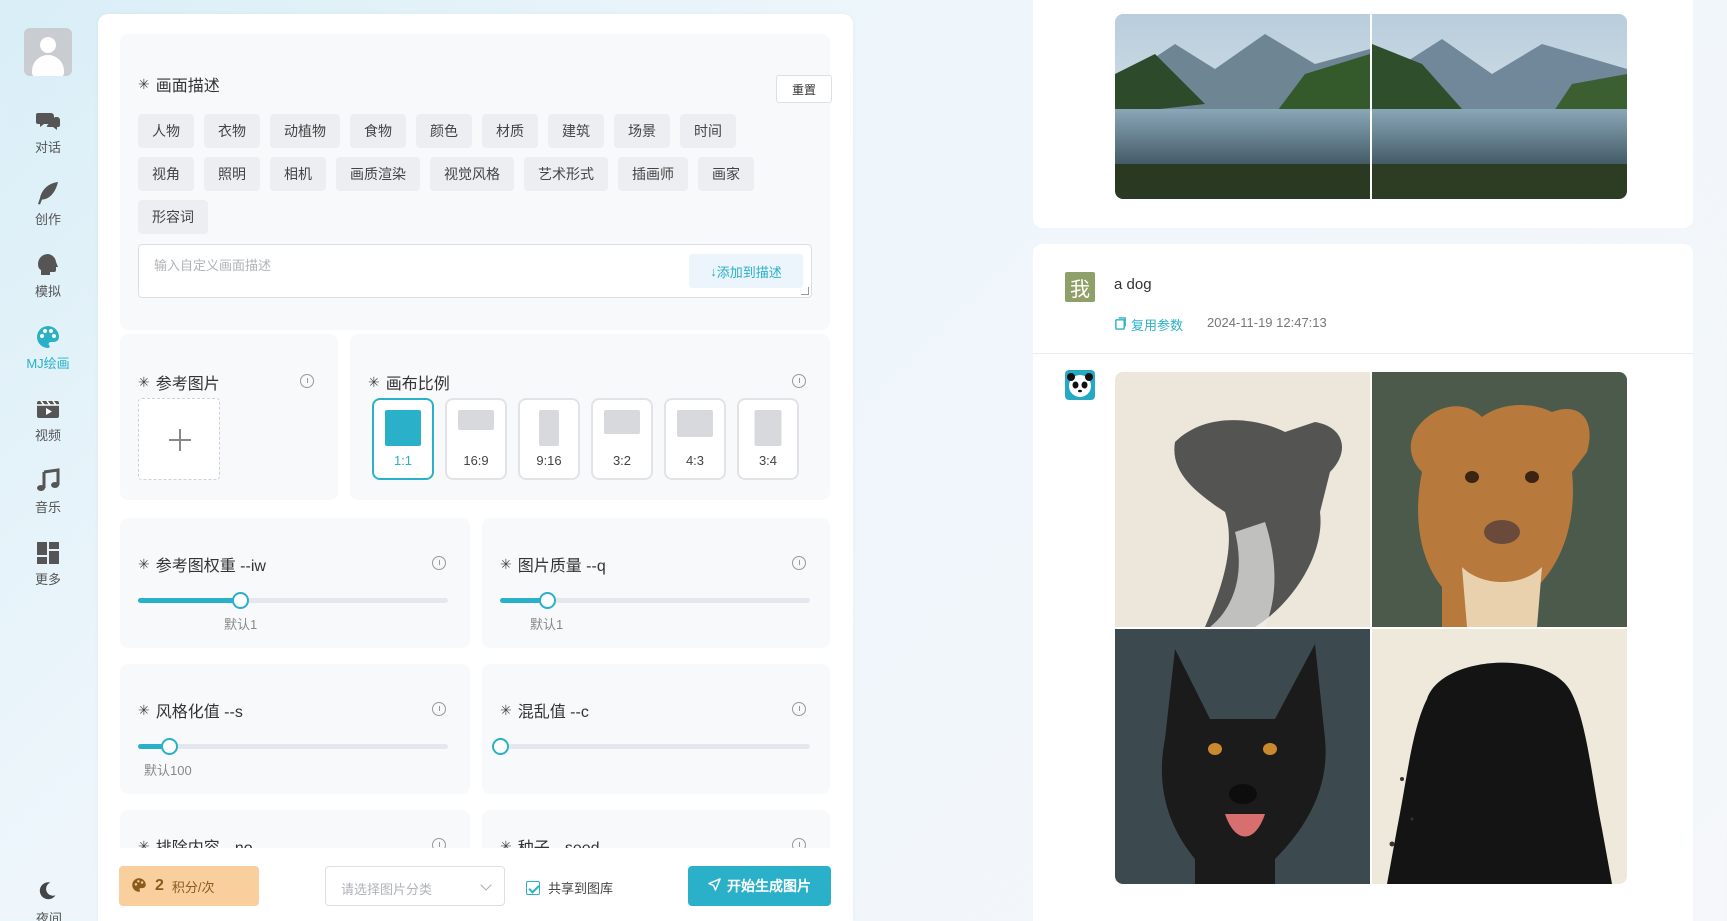 The image size is (1727, 921). I want to click on prompt-text: a dog, so click(1133, 284).